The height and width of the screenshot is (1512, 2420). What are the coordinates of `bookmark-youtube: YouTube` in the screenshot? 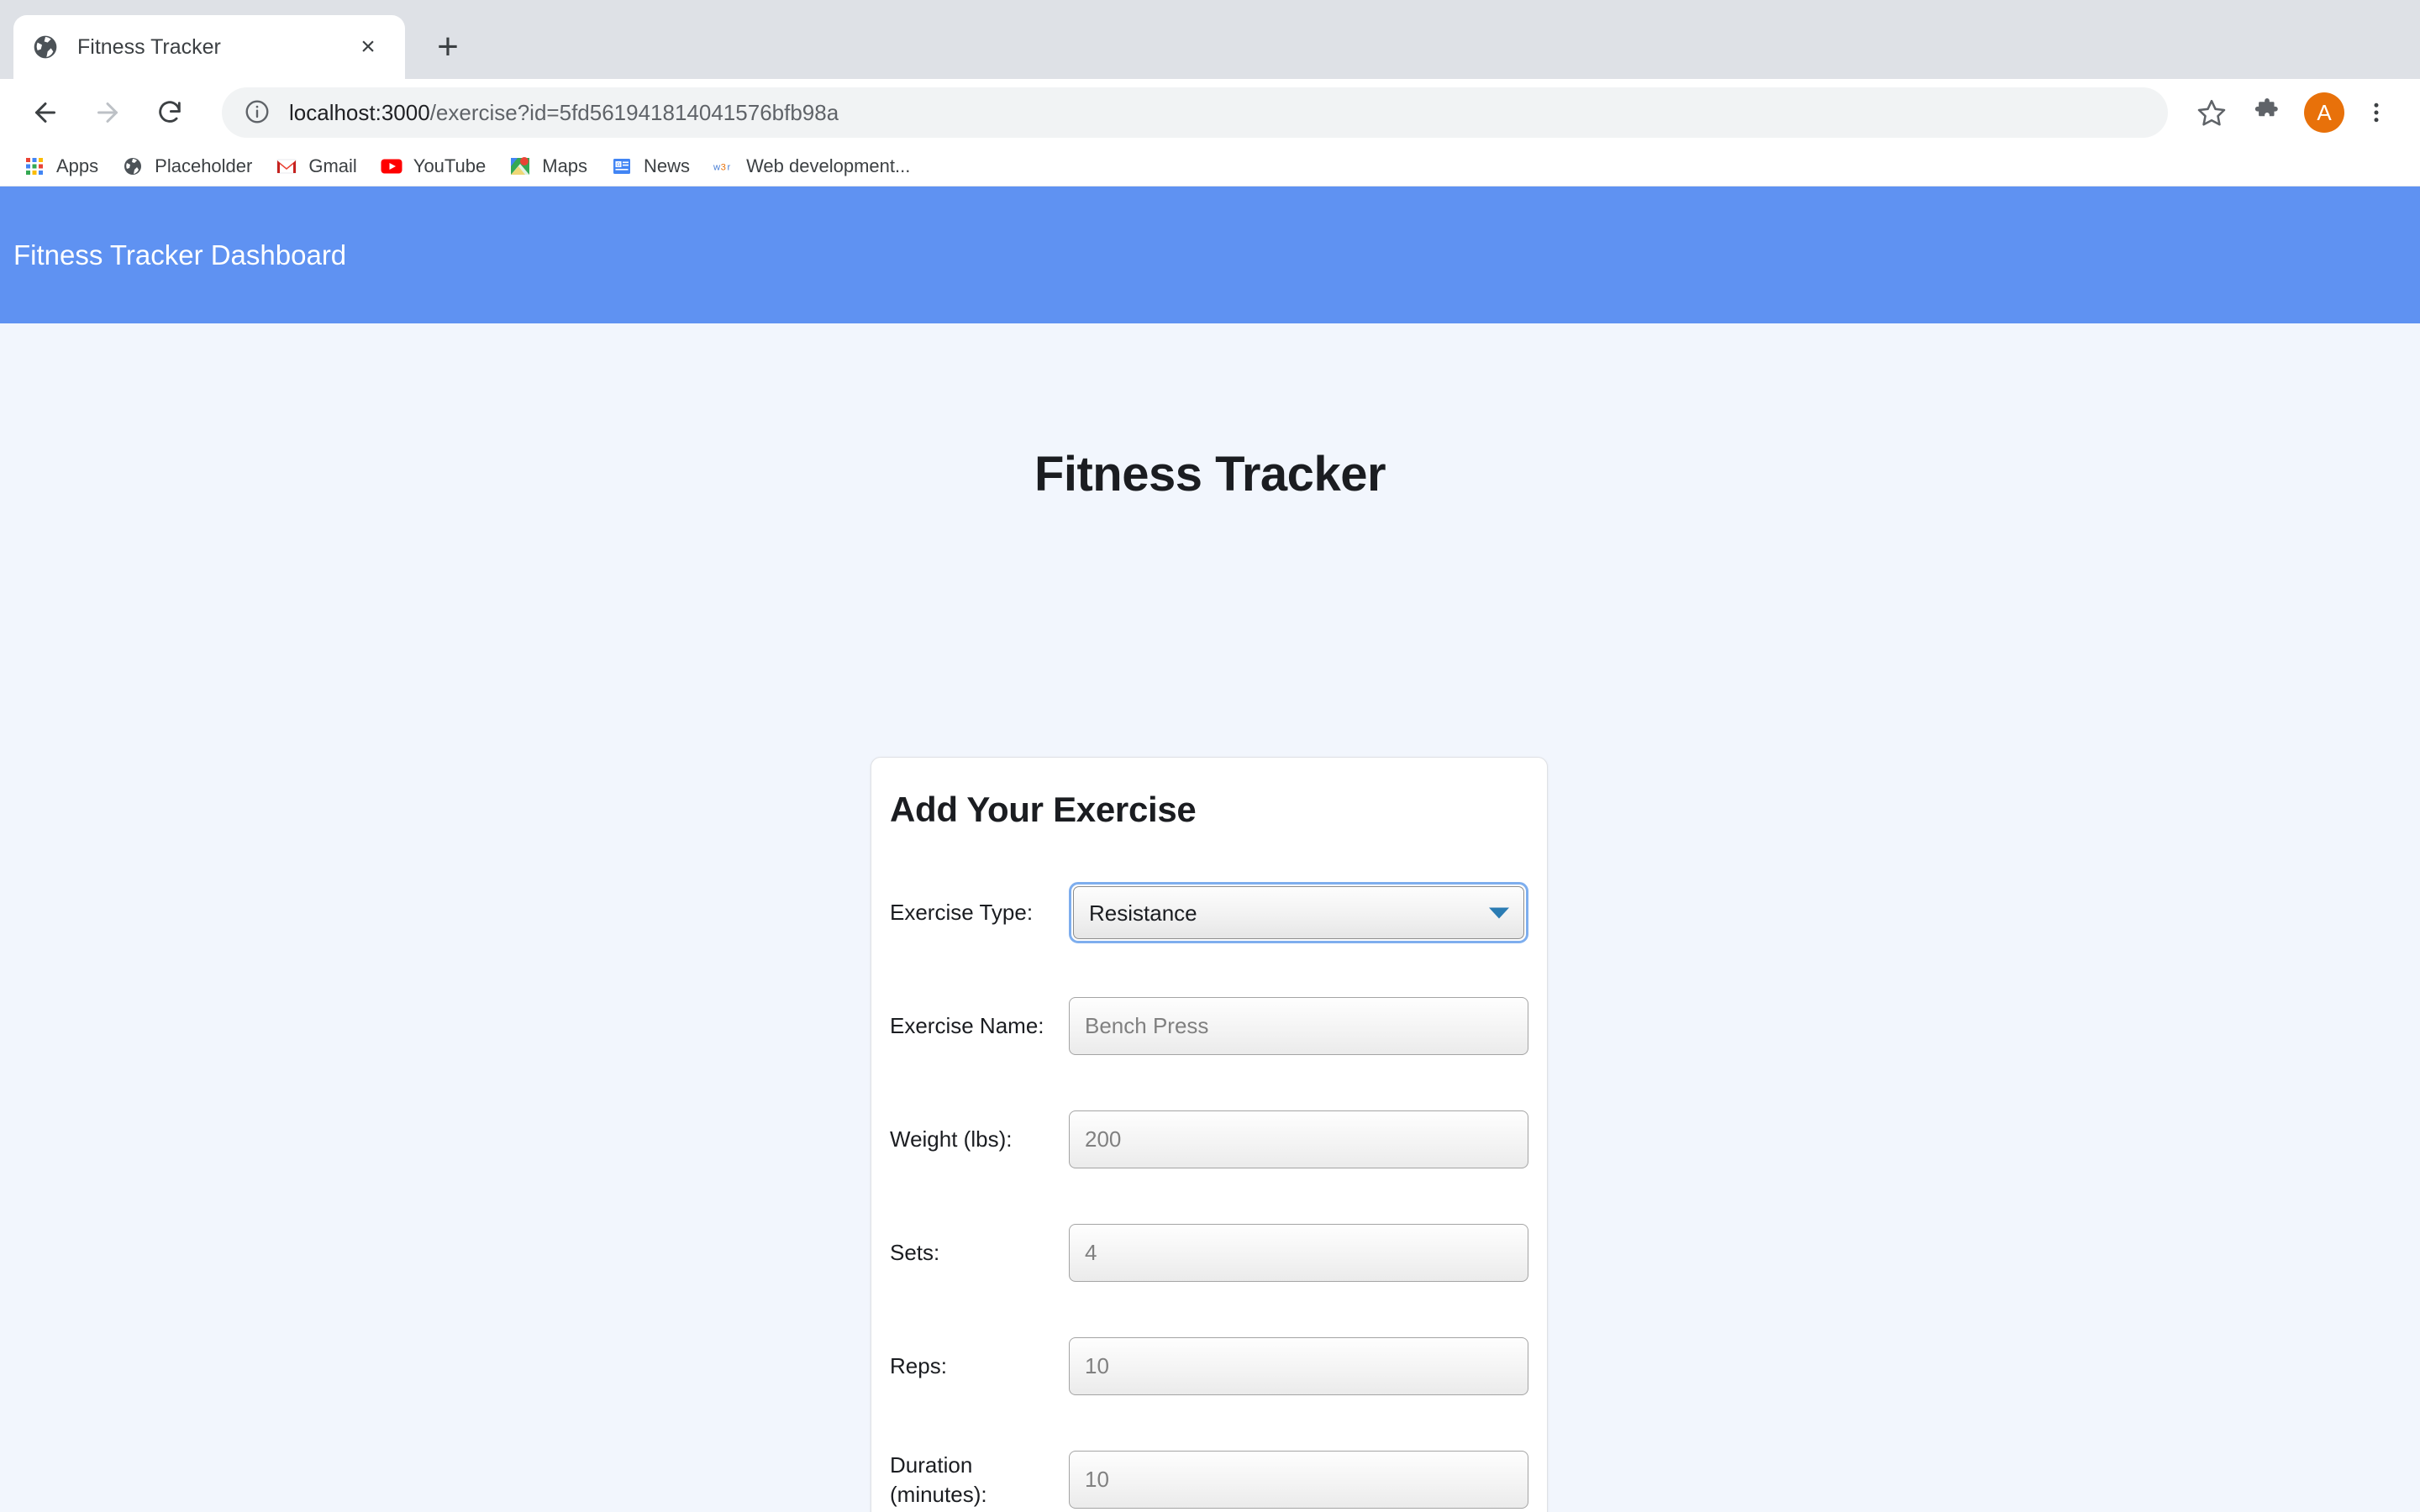 It's located at (433, 166).